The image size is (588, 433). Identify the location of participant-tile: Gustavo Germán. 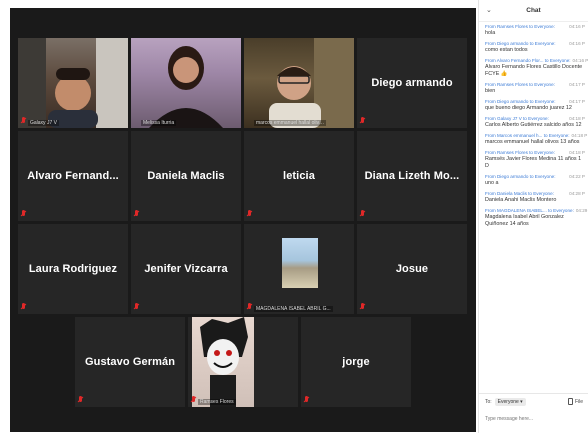
(130, 362).